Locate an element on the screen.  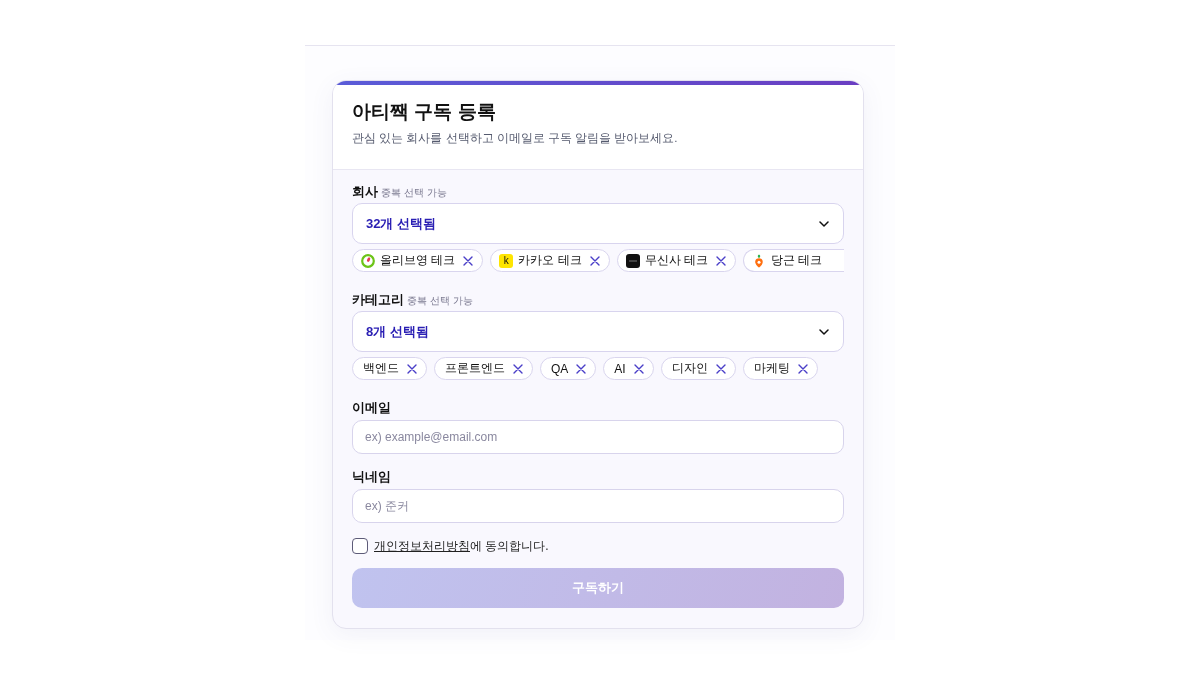
field-label: 카테고리 is located at coordinates (378, 300).